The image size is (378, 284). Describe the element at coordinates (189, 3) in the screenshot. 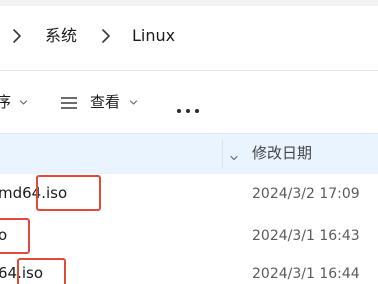

I see `title-bar-edge` at that location.